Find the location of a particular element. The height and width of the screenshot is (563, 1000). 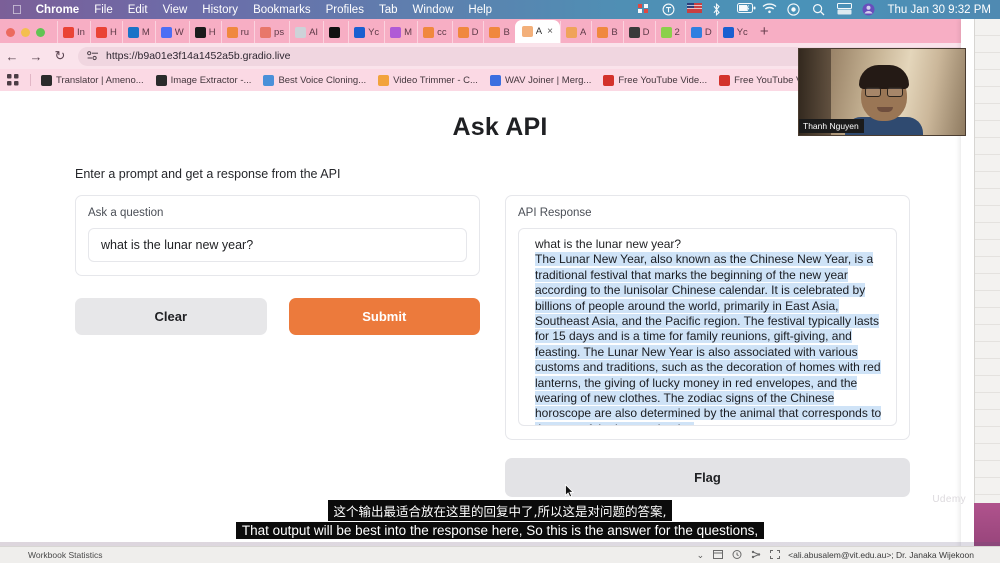

bluetooth-icon is located at coordinates (719, 9).